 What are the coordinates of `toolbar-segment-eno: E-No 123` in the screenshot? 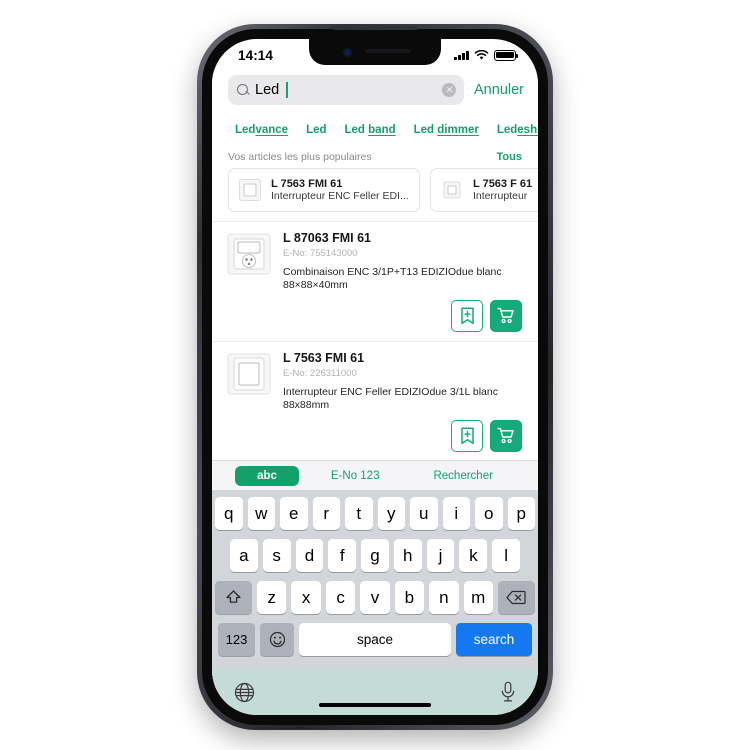 It's located at (355, 476).